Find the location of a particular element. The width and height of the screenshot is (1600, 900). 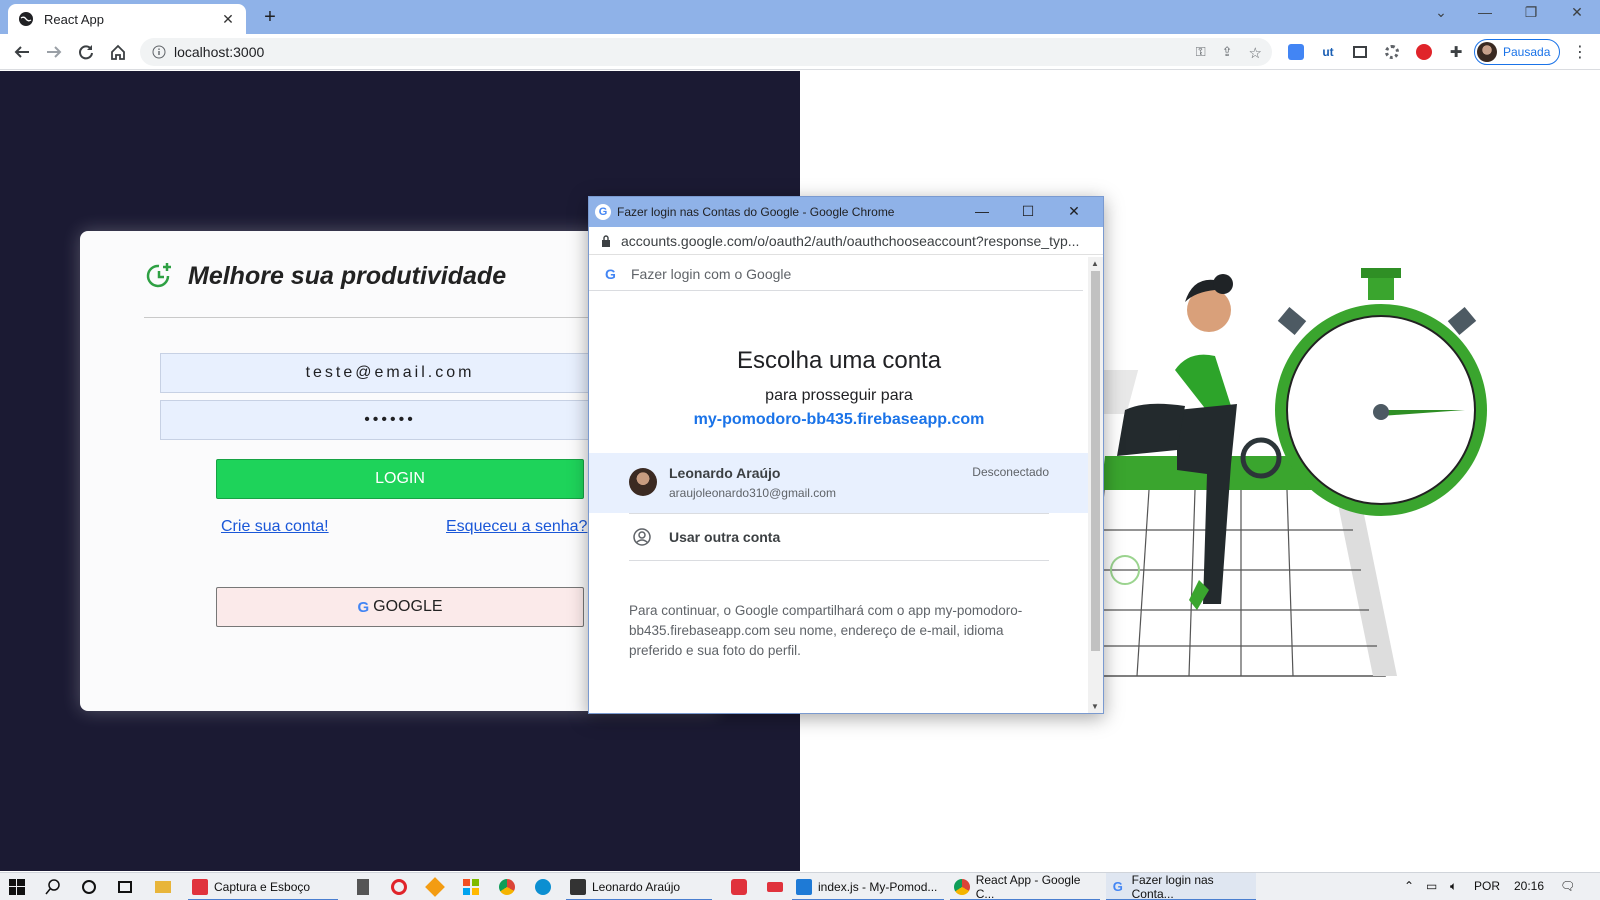

choose-account-heading: Escolha uma conta is located at coordinates (839, 360).